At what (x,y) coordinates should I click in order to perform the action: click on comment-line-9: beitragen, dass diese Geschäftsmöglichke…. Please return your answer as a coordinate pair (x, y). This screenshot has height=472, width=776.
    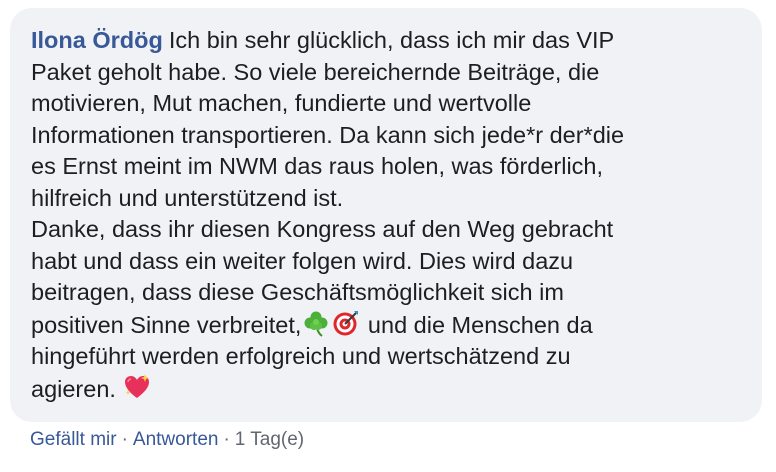
    Looking at the image, I should click on (297, 292).